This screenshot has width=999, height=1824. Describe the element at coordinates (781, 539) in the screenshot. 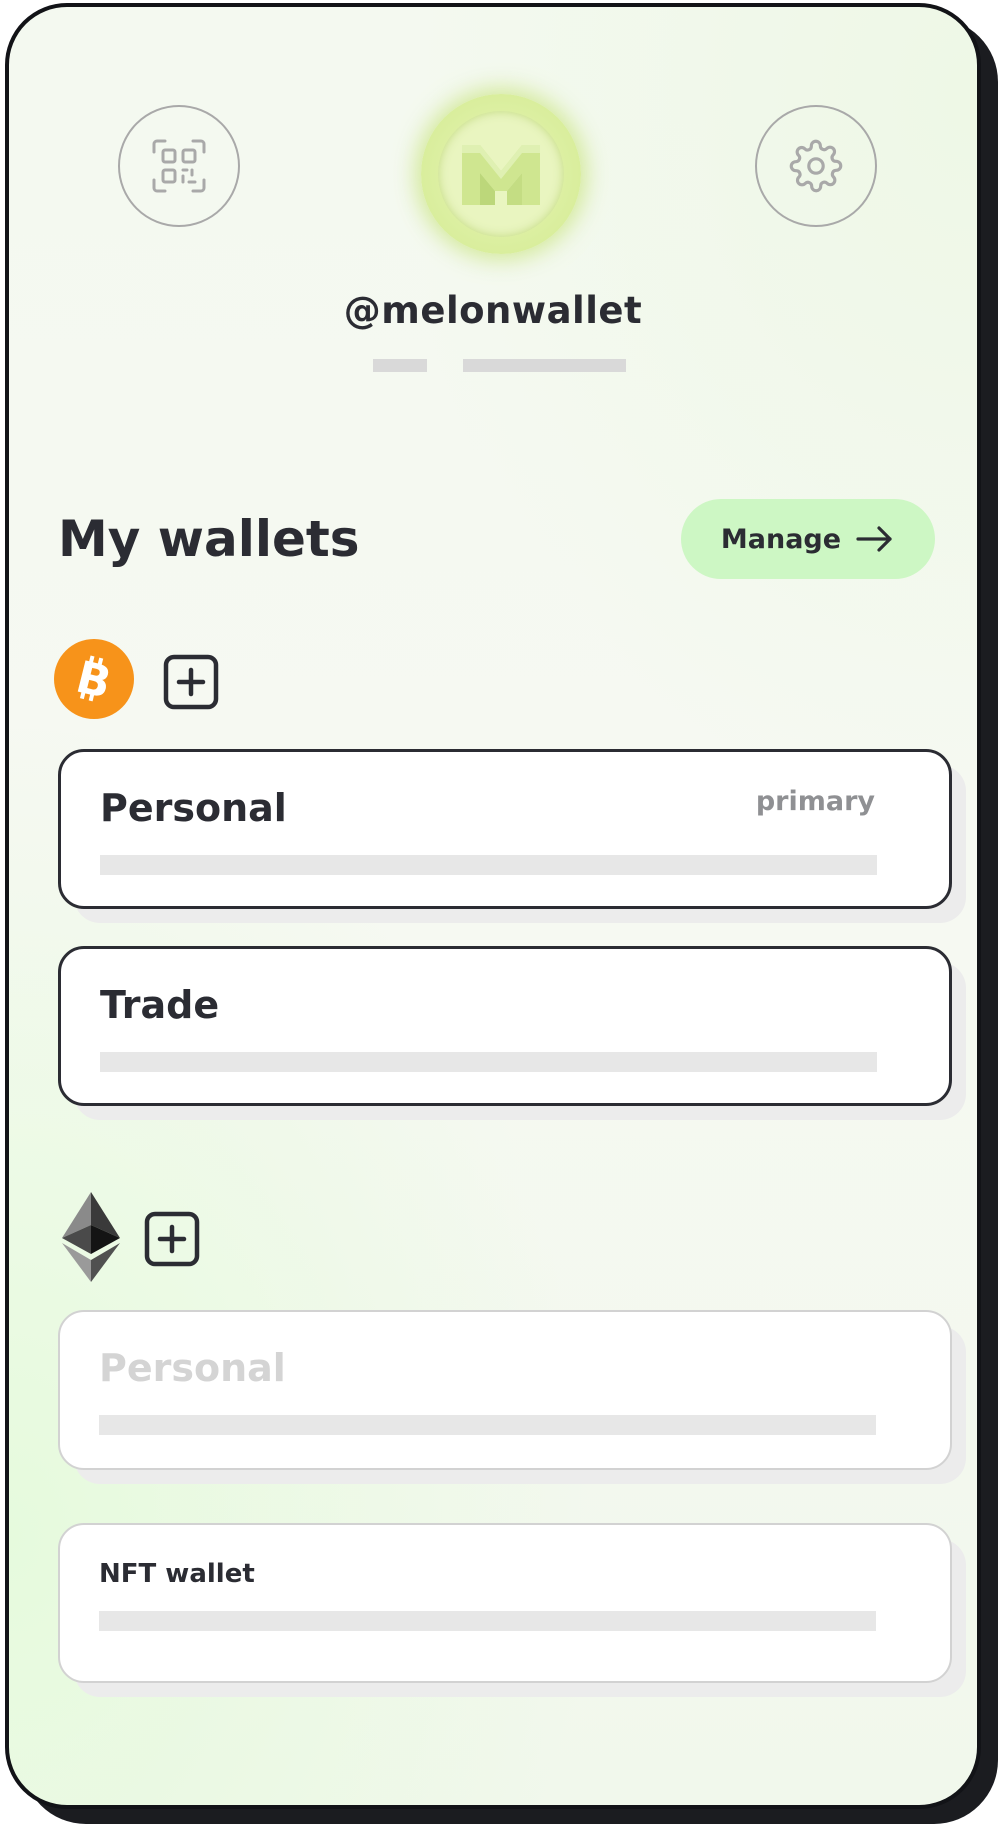

I see `manage-label: Manage` at that location.